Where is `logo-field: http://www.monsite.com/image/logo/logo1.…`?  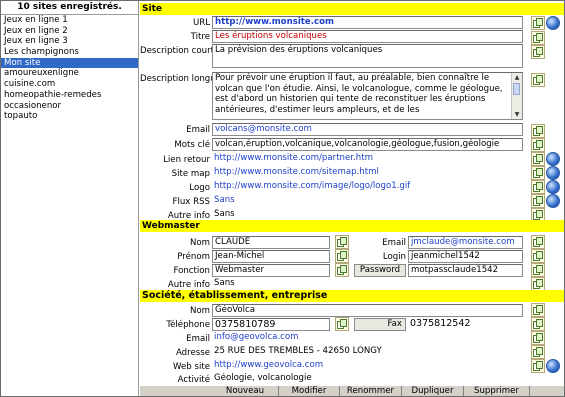
logo-field: http://www.monsite.com/image/logo/logo1.… is located at coordinates (368, 187).